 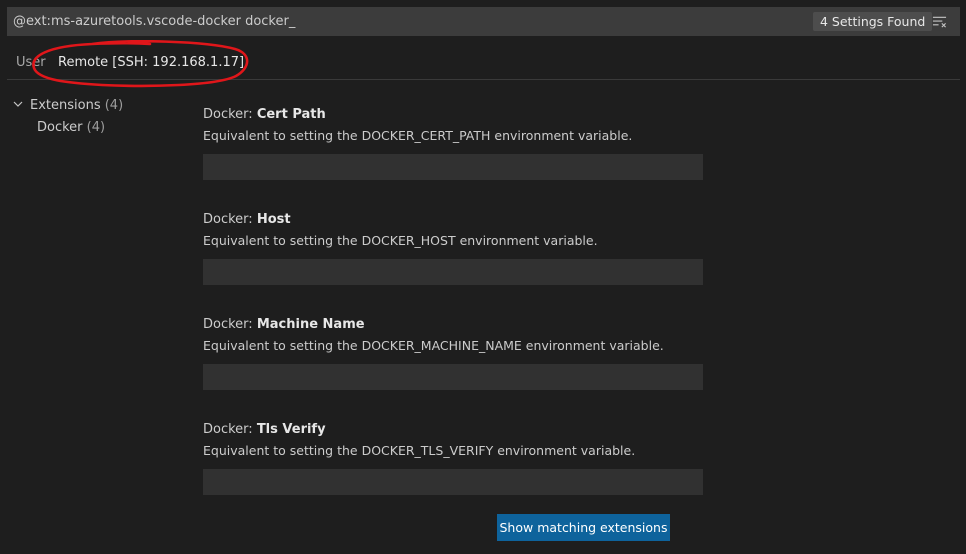 I want to click on tabs-divider, so click(x=483, y=79).